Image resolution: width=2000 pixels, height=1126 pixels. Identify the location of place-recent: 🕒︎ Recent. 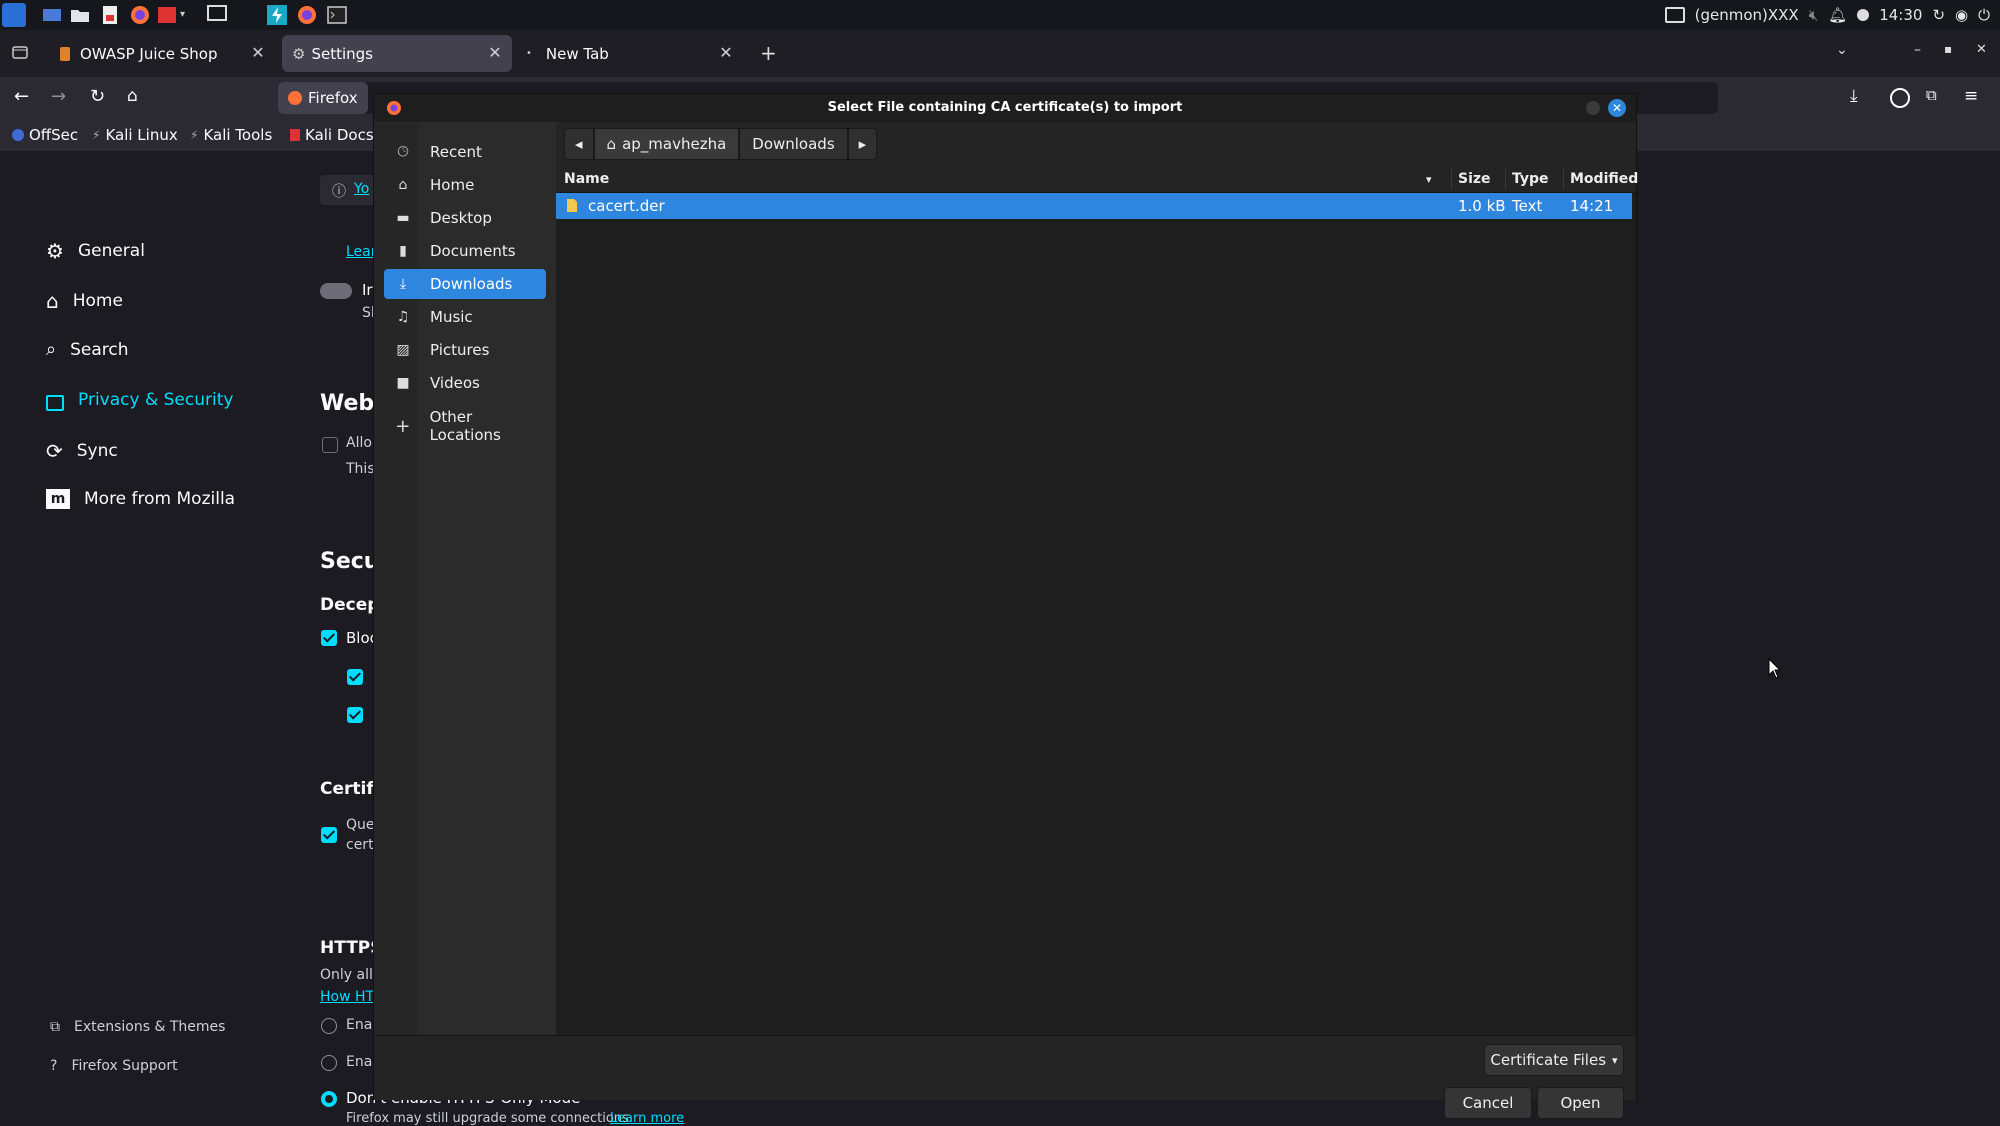
(465, 152).